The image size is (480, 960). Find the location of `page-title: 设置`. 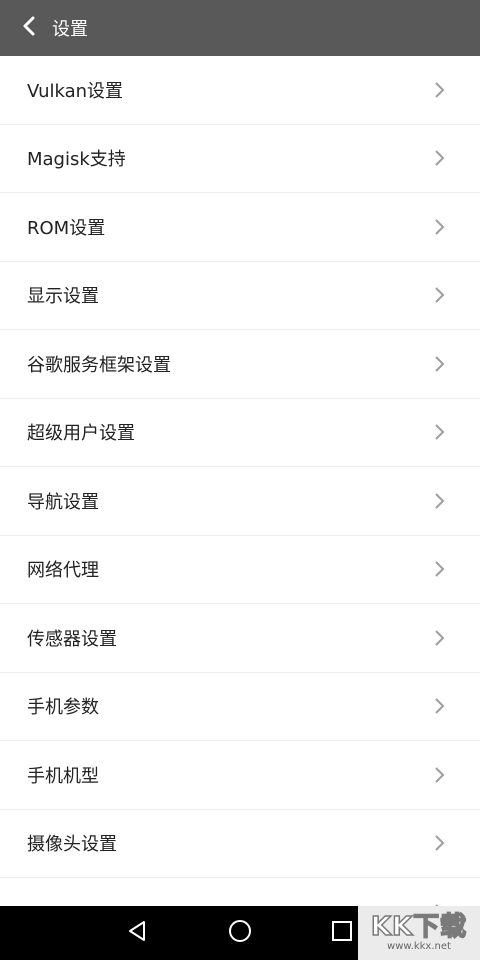

page-title: 设置 is located at coordinates (70, 29).